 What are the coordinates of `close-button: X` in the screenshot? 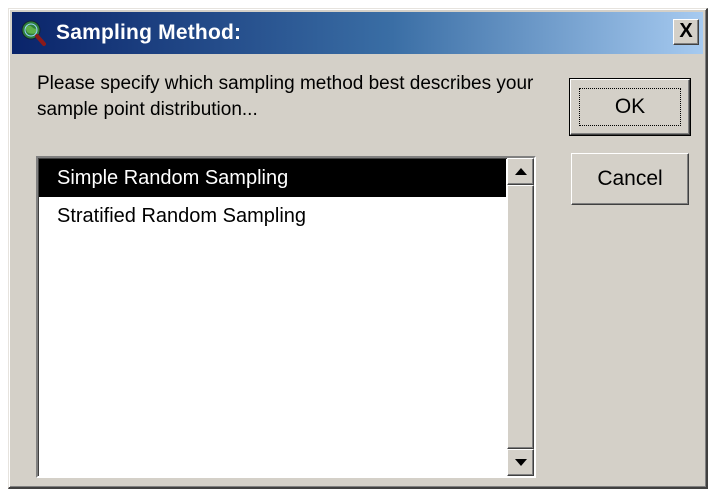 It's located at (686, 32).